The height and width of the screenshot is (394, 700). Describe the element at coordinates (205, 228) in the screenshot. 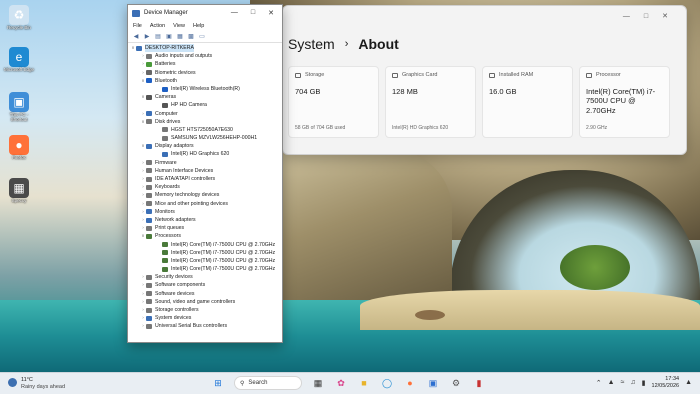

I see `tree-category: › Print queues` at that location.